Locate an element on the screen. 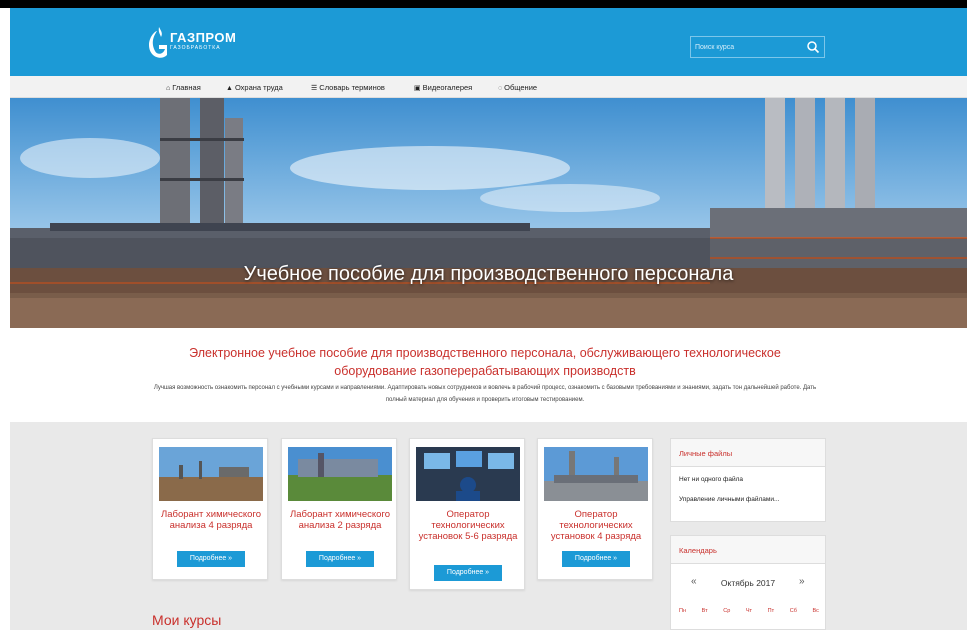 This screenshot has height=630, width=967. calendar-weekdays: Пн Вт Ср Чт Пт Сб Вс is located at coordinates (749, 611).